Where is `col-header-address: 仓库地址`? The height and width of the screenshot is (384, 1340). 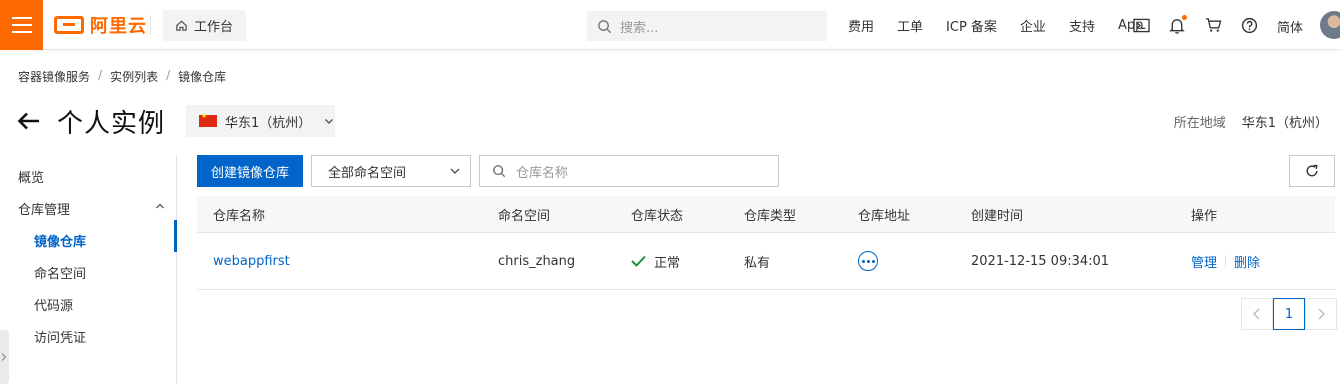 col-header-address: 仓库地址 is located at coordinates (884, 216).